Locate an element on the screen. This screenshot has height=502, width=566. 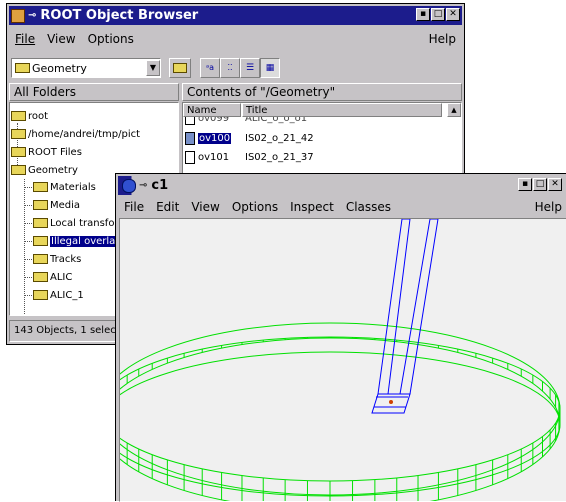
folder-combobox: Geometry ▼ is located at coordinates (86, 68).